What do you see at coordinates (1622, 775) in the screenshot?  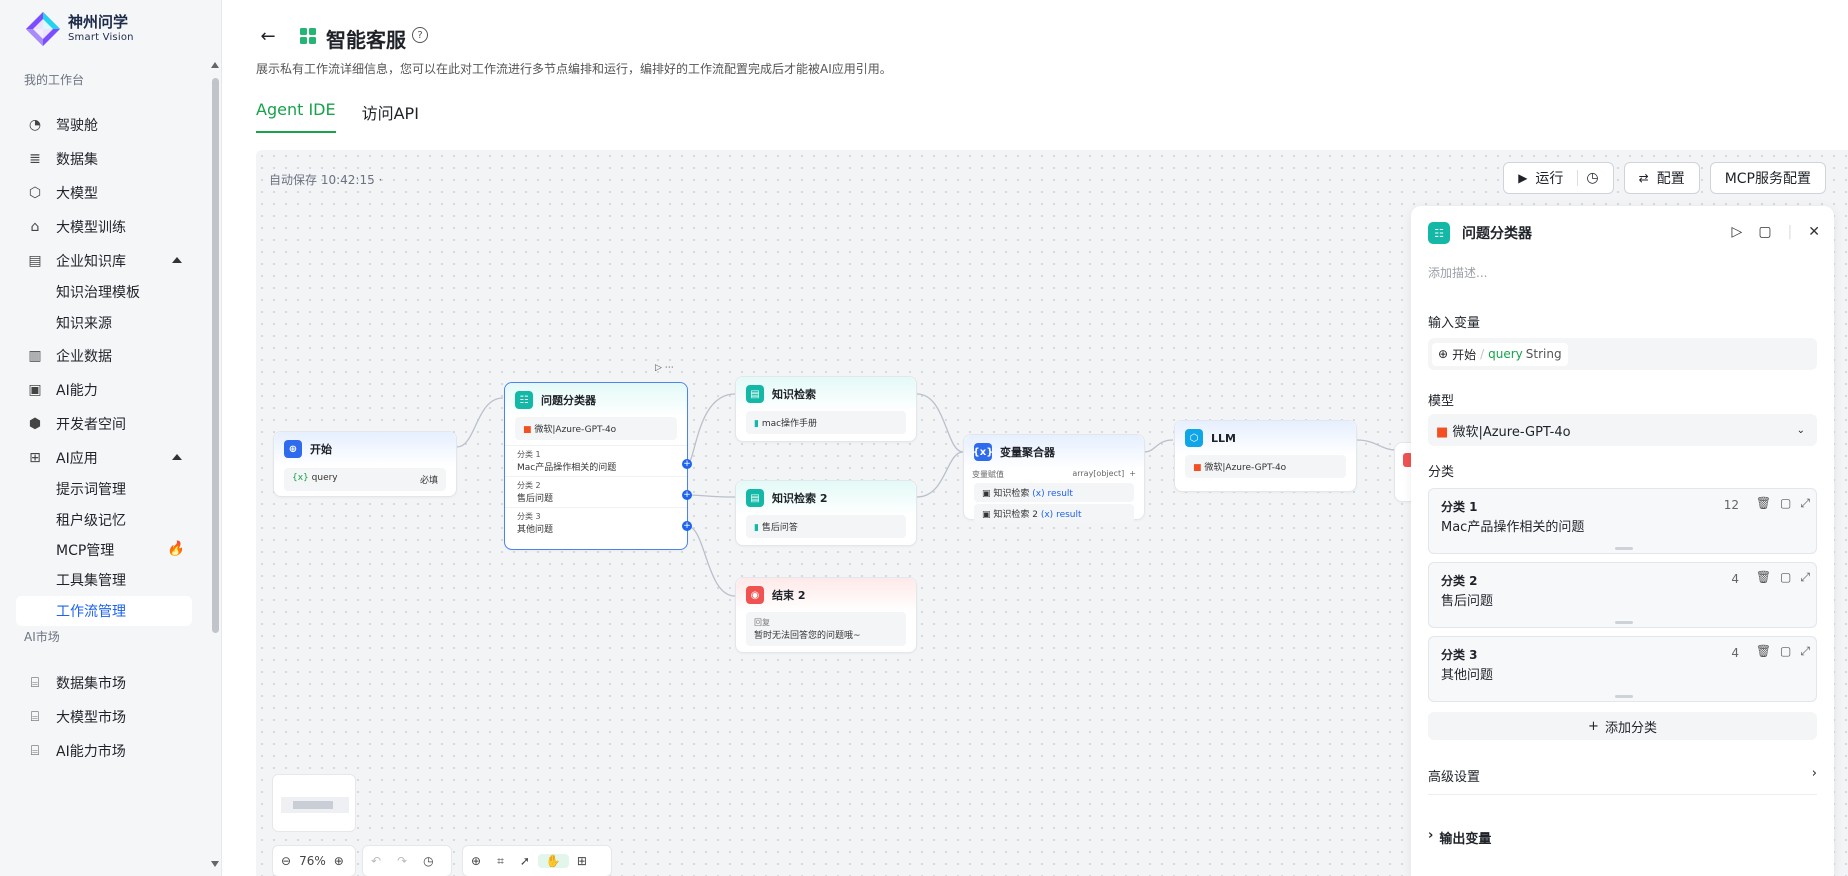 I see `advanced-settings-row: 高级设置 ›` at bounding box center [1622, 775].